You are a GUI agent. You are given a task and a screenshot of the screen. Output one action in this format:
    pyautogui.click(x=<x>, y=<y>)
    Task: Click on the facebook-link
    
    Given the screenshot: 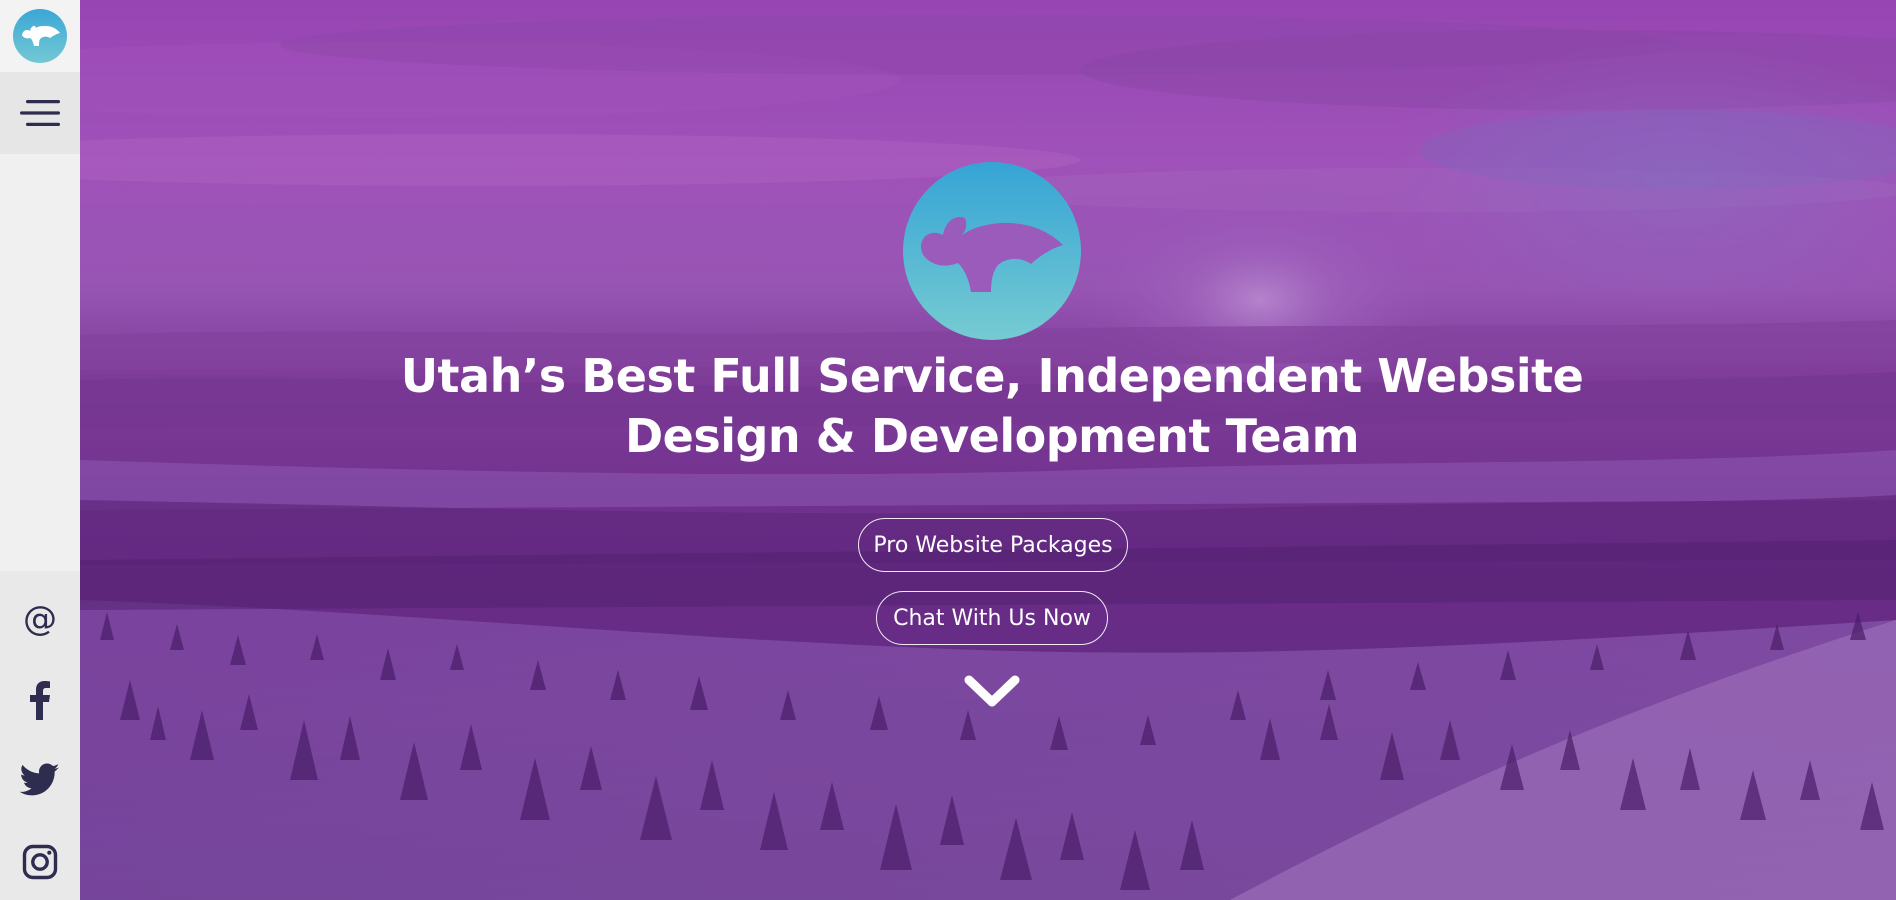 What is the action you would take?
    pyautogui.click(x=40, y=700)
    